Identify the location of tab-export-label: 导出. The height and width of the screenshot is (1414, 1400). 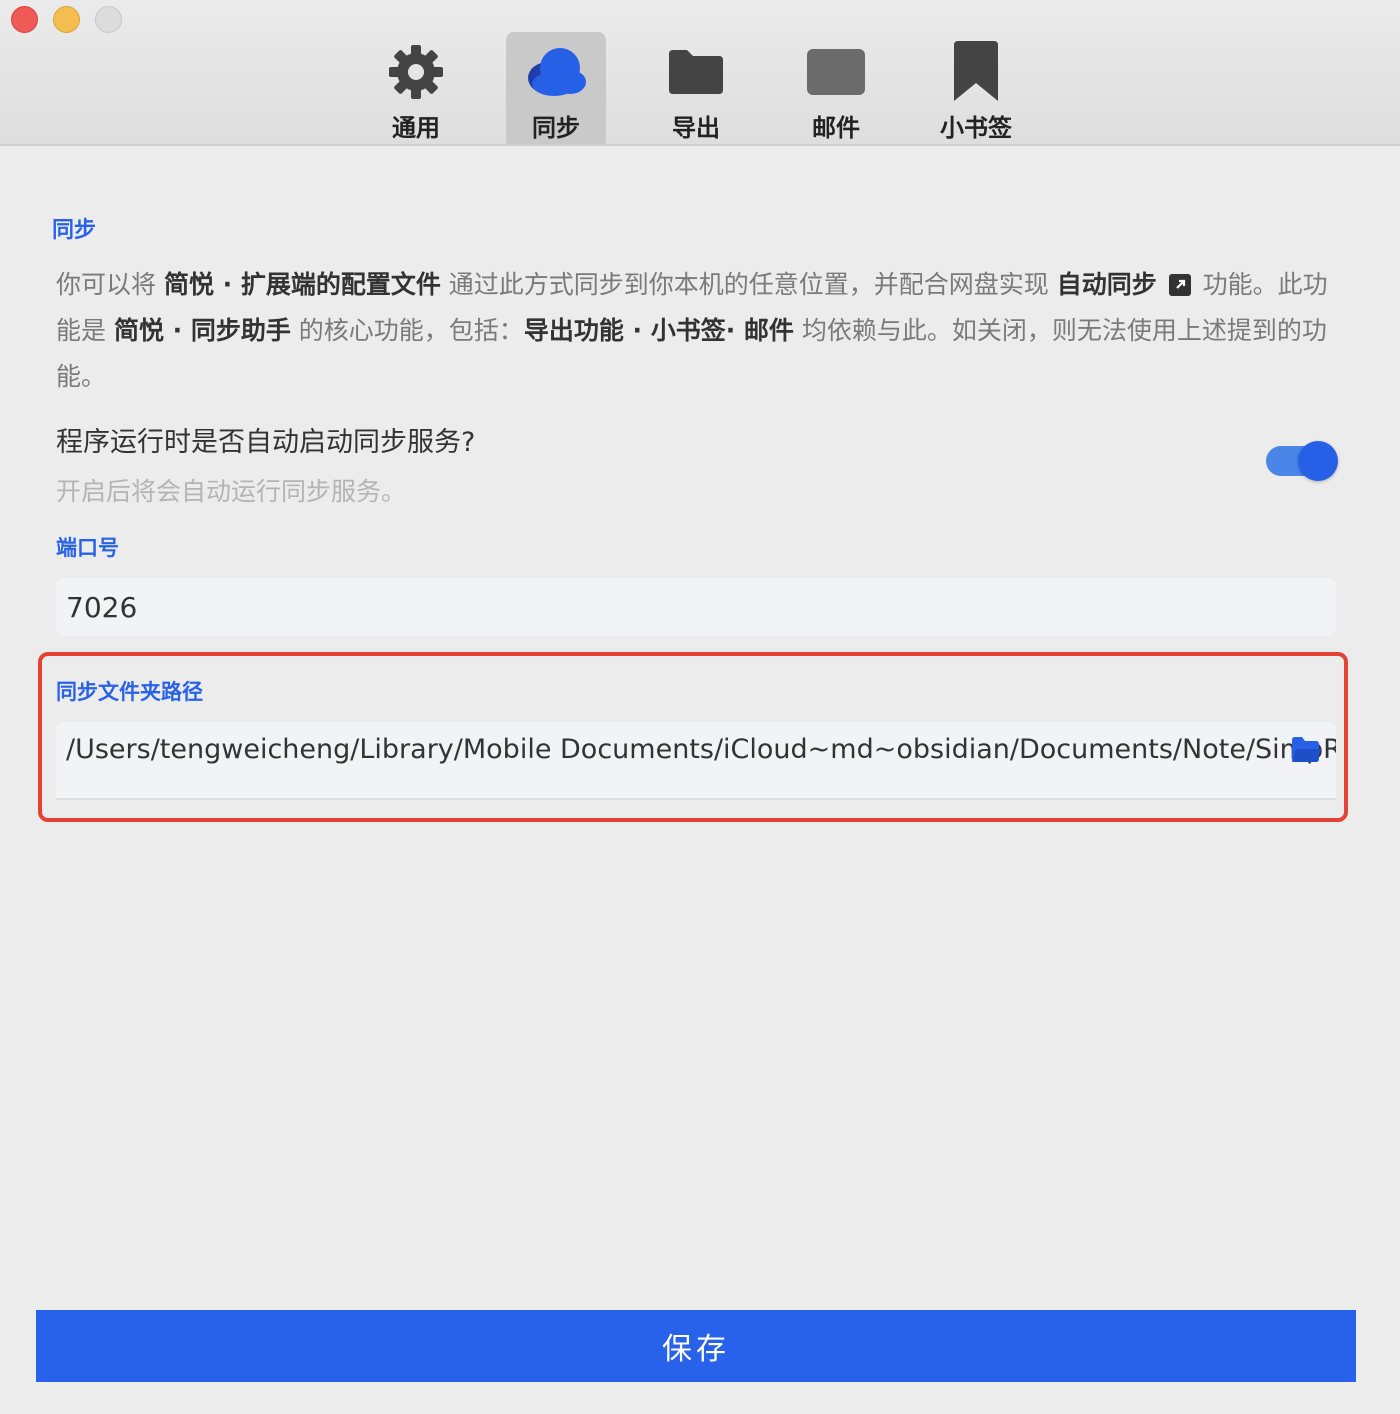
(696, 128).